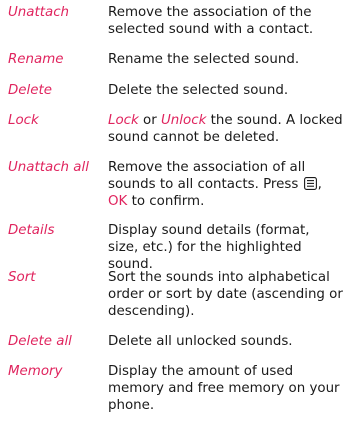 The image size is (346, 437). What do you see at coordinates (23, 120) in the screenshot?
I see `term-lock: Lock` at bounding box center [23, 120].